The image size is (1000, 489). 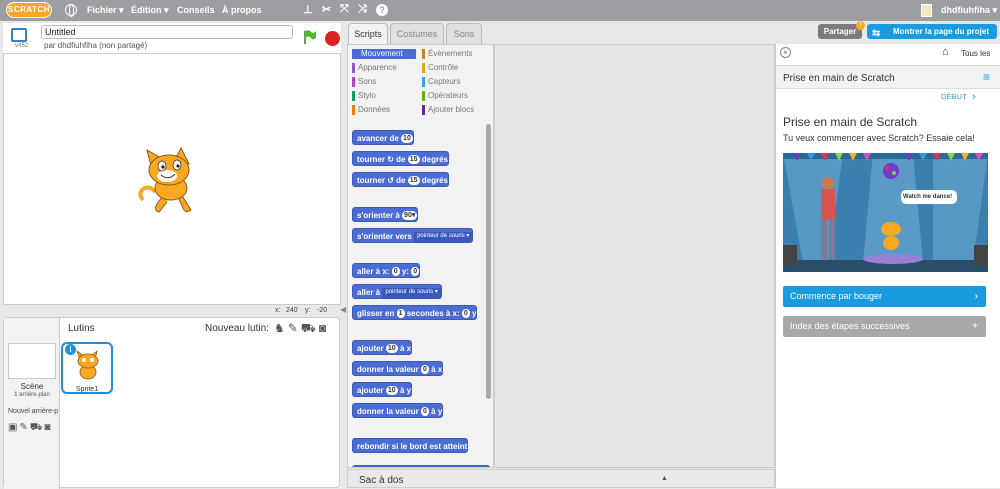 I want to click on sprite-cat-icon, so click(x=87, y=364).